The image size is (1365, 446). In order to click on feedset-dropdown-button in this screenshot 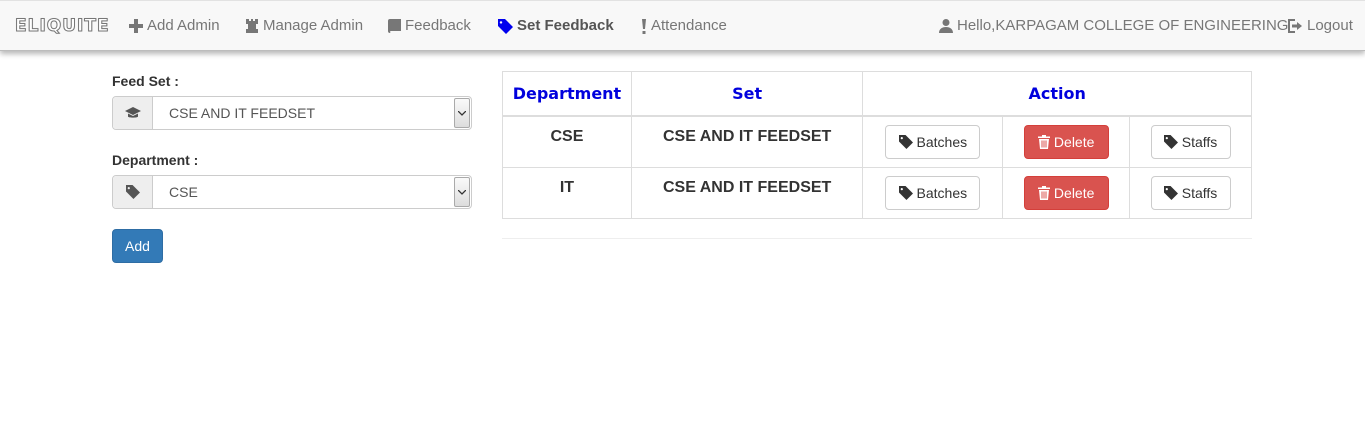, I will do `click(462, 113)`.